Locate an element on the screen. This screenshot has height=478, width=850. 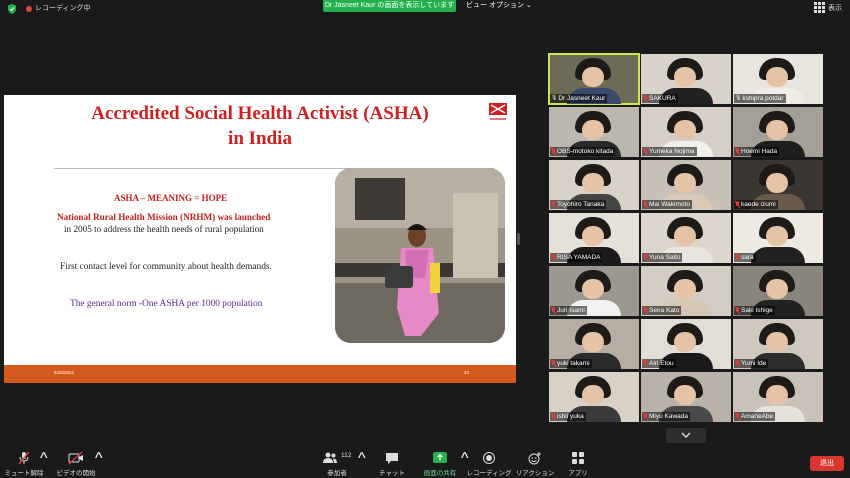
participant-name-text: Toyohiro Tanaka is located at coordinates (581, 204).